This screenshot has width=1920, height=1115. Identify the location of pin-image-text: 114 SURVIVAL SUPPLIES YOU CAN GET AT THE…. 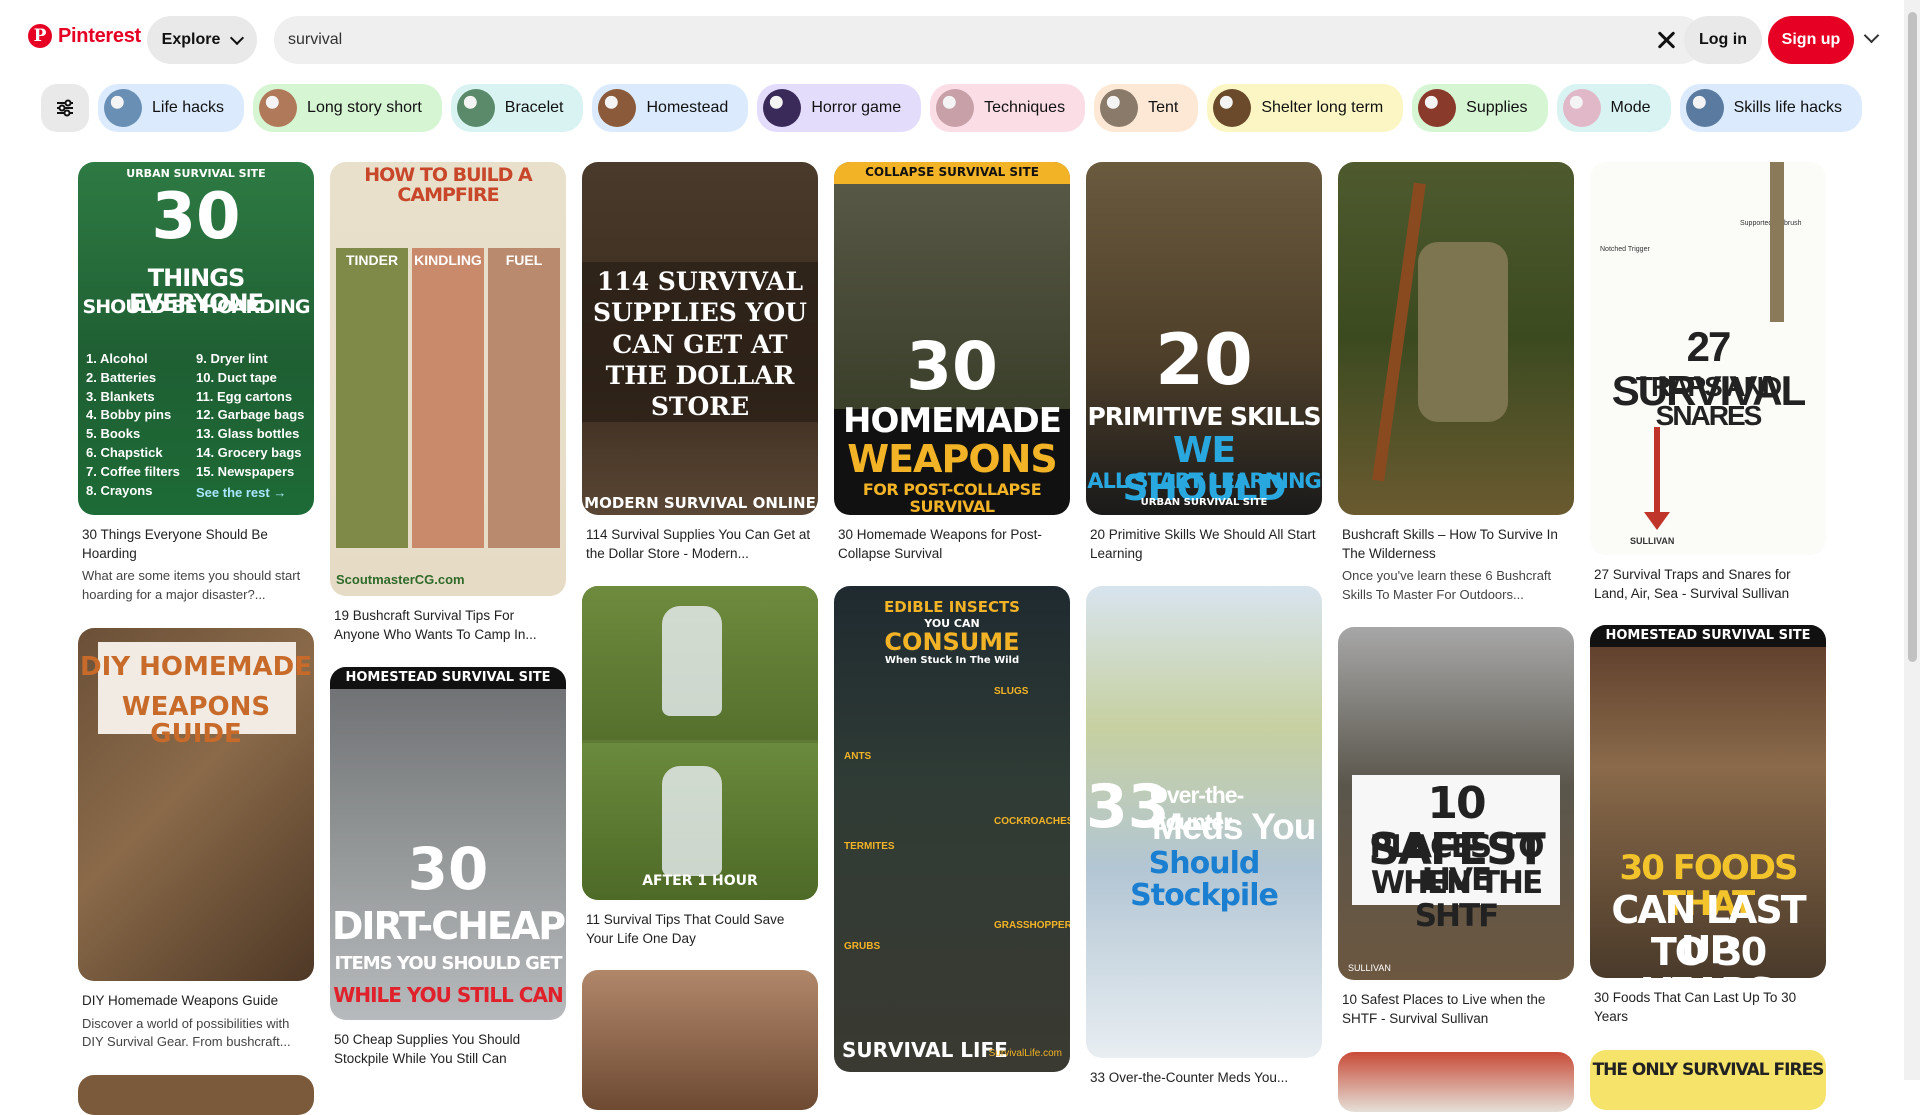
(700, 344).